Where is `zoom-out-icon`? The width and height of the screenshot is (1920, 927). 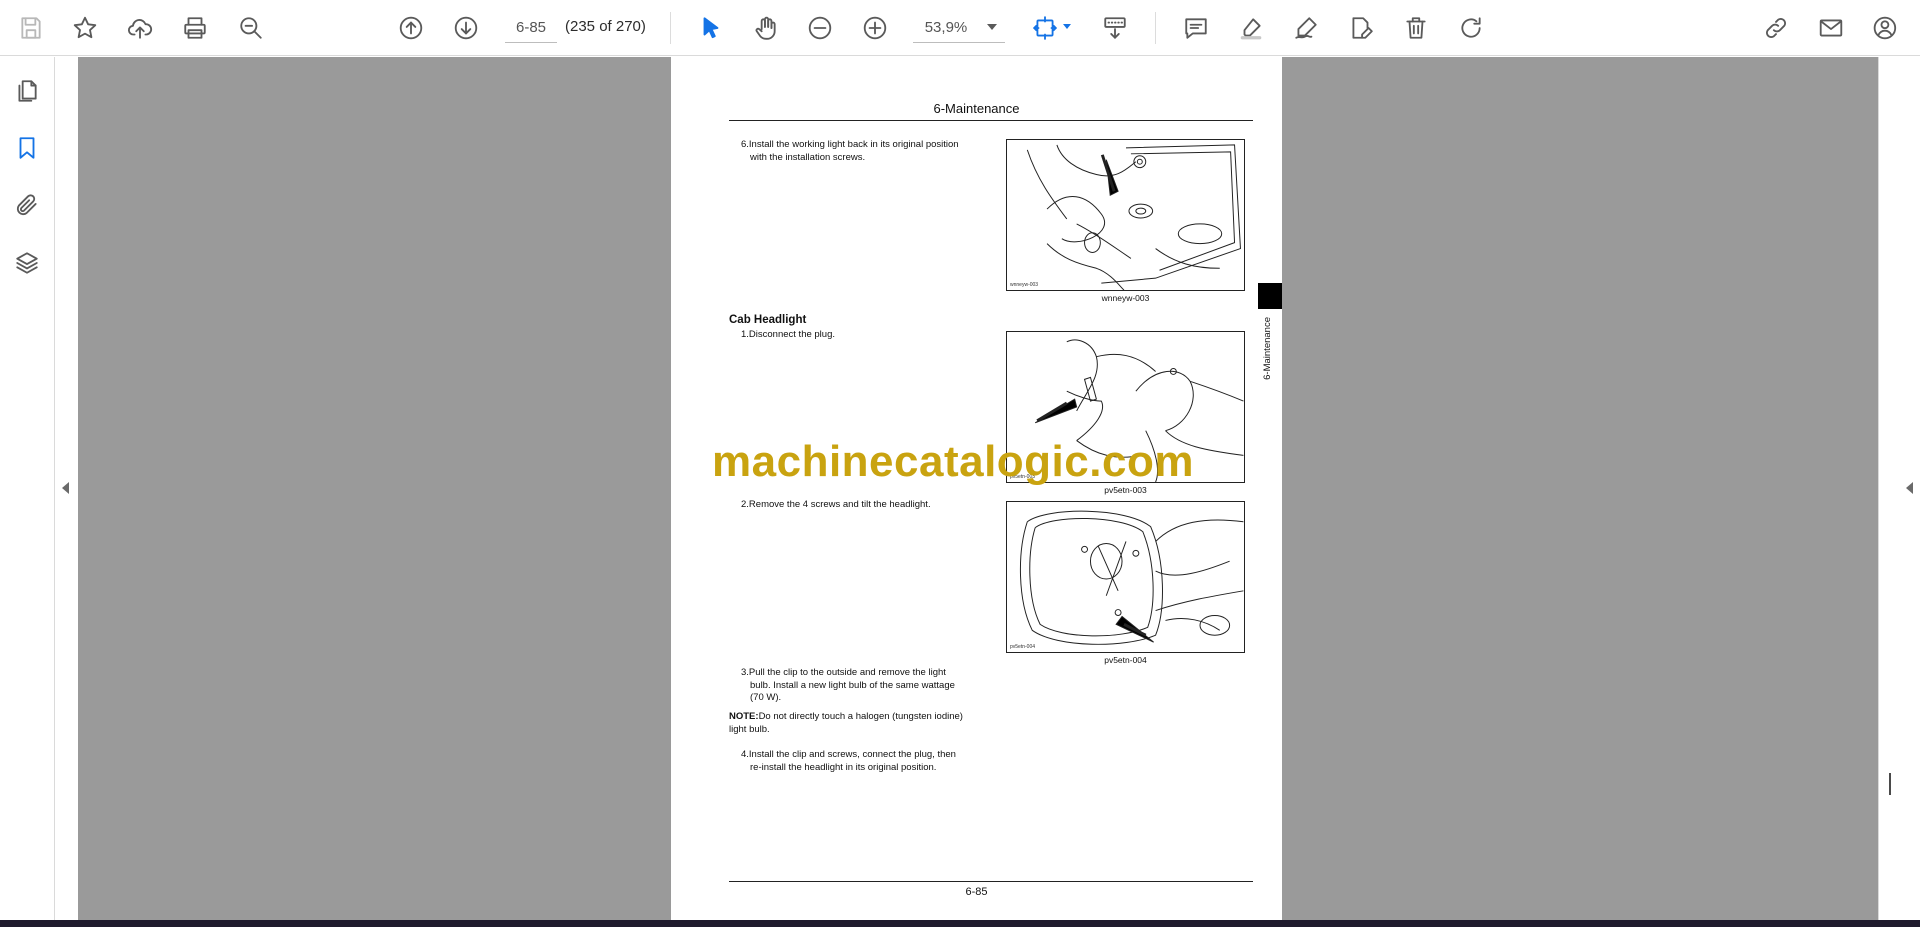 zoom-out-icon is located at coordinates (820, 28).